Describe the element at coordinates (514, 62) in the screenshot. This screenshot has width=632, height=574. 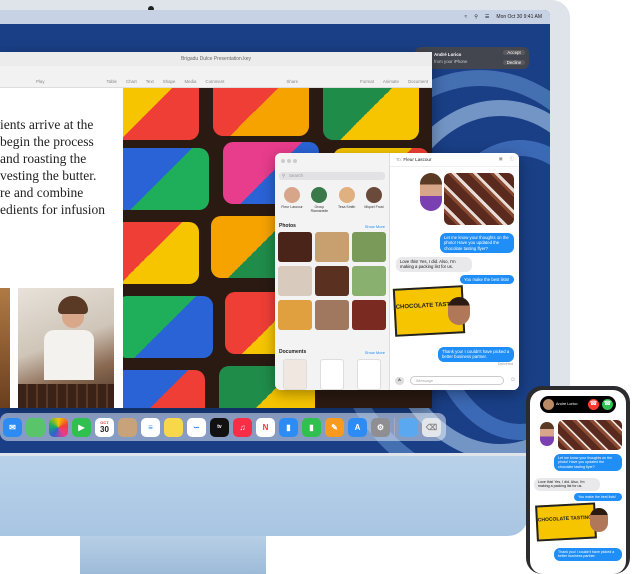
I see `decline-button: Decline` at that location.